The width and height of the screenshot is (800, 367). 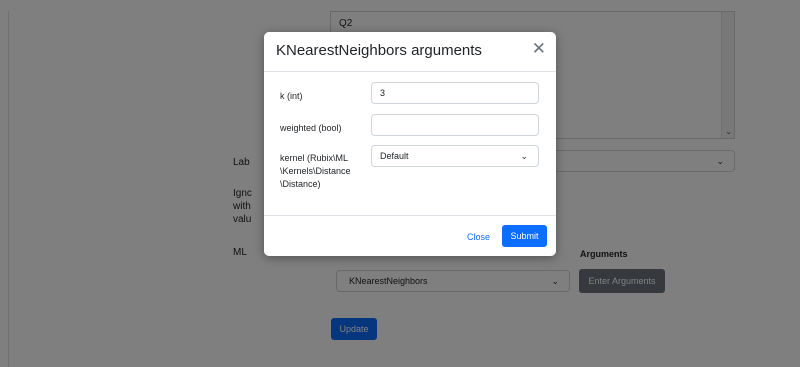 I want to click on kernel-select: Default ⌄, so click(x=455, y=156).